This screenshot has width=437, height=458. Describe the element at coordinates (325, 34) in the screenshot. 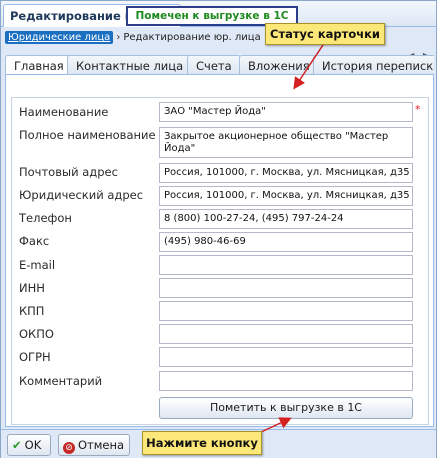

I see `status-callout: Статус карточки` at that location.